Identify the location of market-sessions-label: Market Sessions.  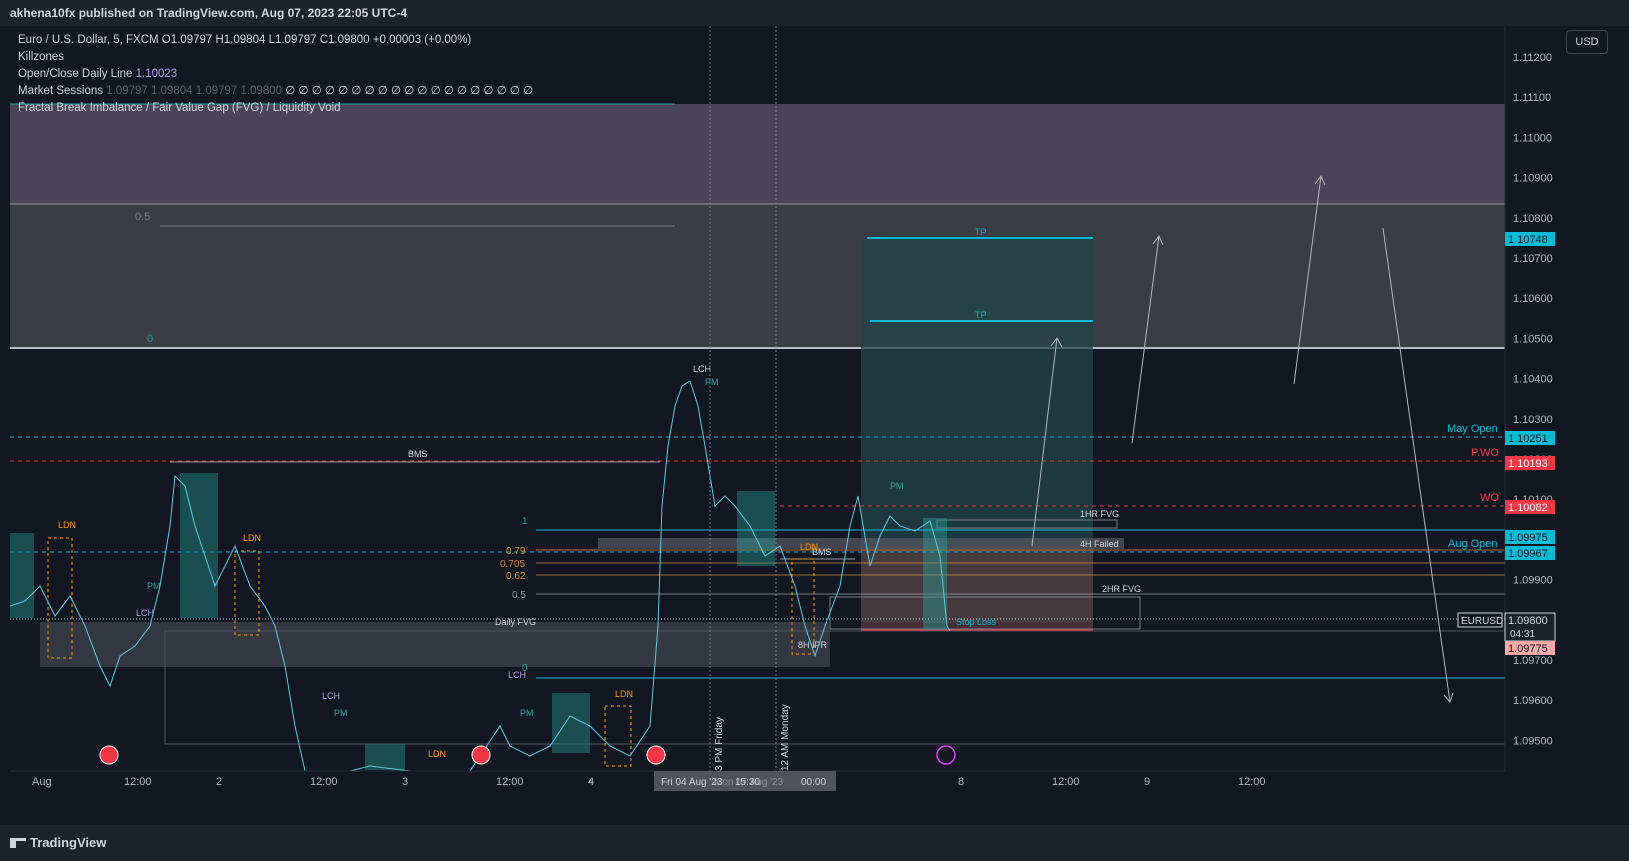
(61, 91).